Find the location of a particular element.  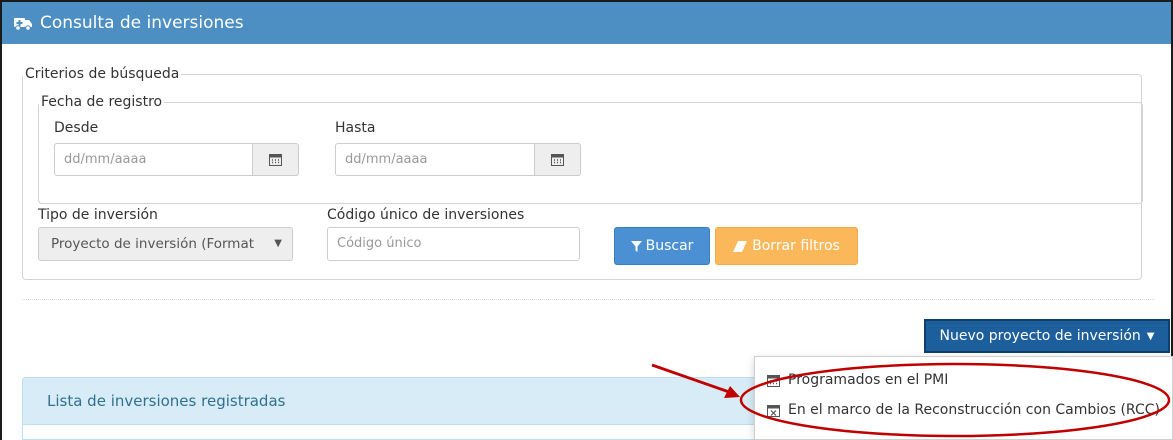

buscar-button: Buscar is located at coordinates (662, 246).